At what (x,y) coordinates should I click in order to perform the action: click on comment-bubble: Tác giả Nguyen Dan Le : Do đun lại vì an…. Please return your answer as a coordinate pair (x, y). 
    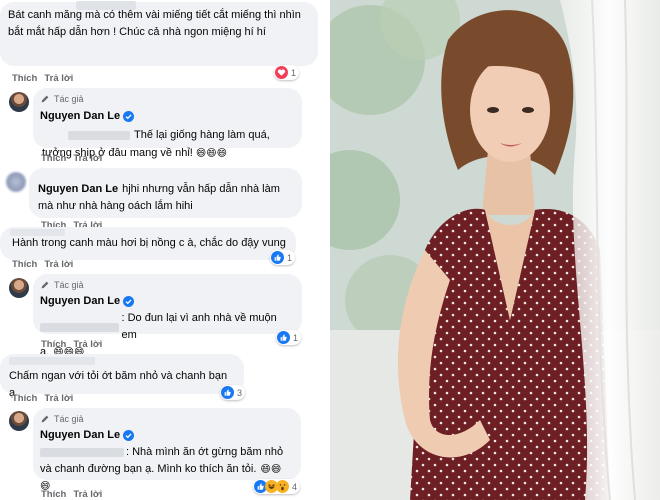
    Looking at the image, I should click on (167, 316).